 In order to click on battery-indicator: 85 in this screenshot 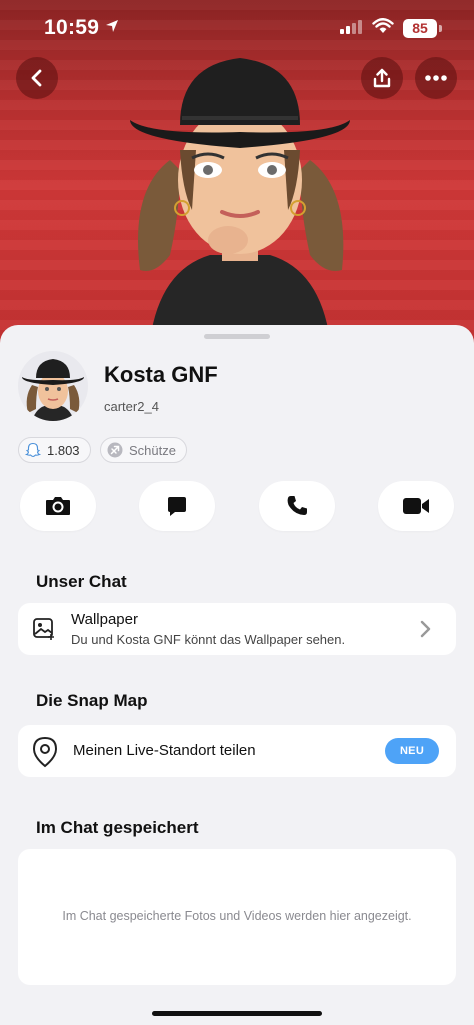, I will do `click(420, 28)`.